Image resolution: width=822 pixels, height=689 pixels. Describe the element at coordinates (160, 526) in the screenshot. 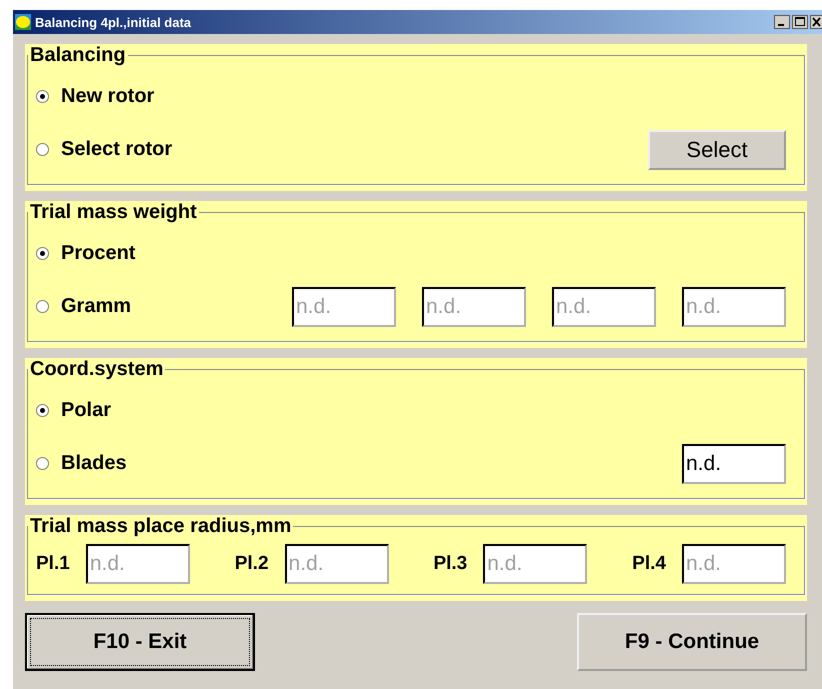

I see `group-title: Trial mass place radius,mm` at that location.